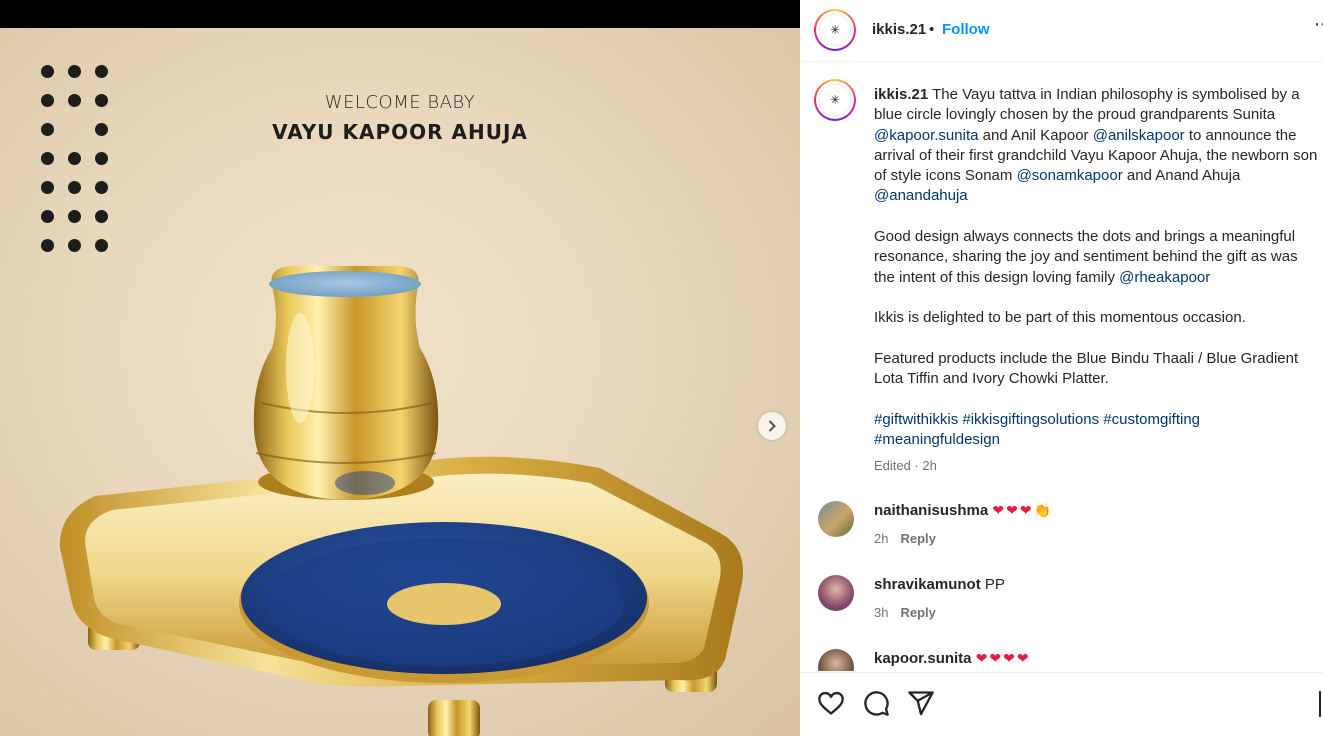 The width and height of the screenshot is (1323, 736). What do you see at coordinates (899, 29) in the screenshot?
I see `author-username: ikkis.21` at bounding box center [899, 29].